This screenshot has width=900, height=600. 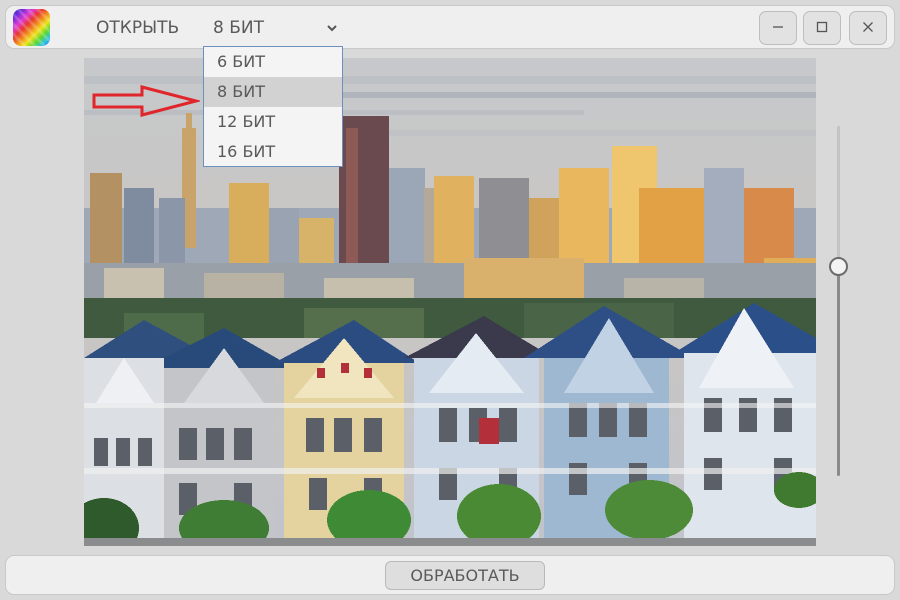 What do you see at coordinates (273, 92) in the screenshot?
I see `dropdown-option-8-bit: 8 БИТ` at bounding box center [273, 92].